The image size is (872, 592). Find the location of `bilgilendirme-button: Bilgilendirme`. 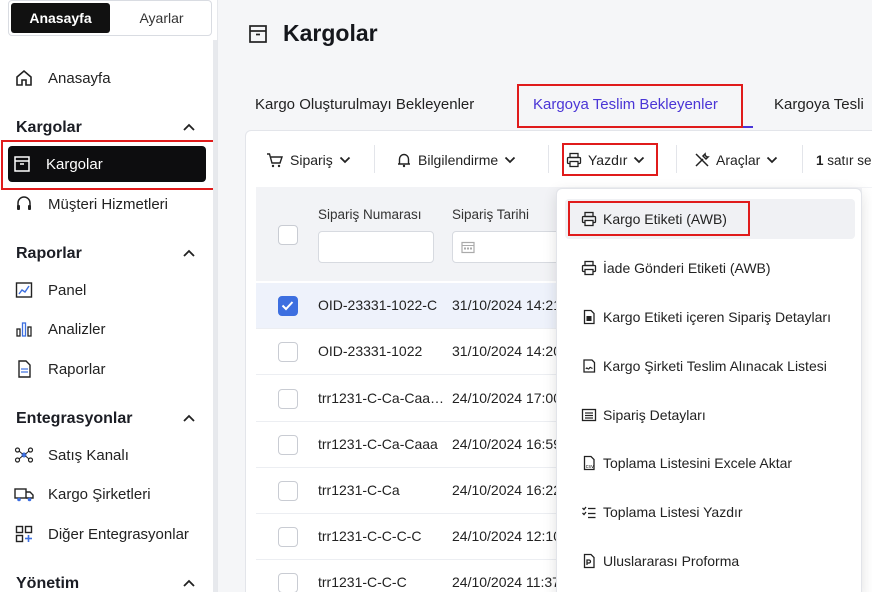

bilgilendirme-button: Bilgilendirme is located at coordinates (456, 160).